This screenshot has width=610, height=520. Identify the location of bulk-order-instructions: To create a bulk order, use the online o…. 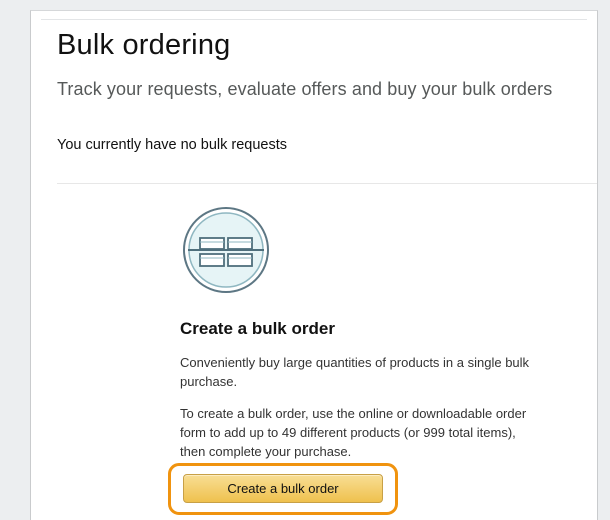
(353, 432).